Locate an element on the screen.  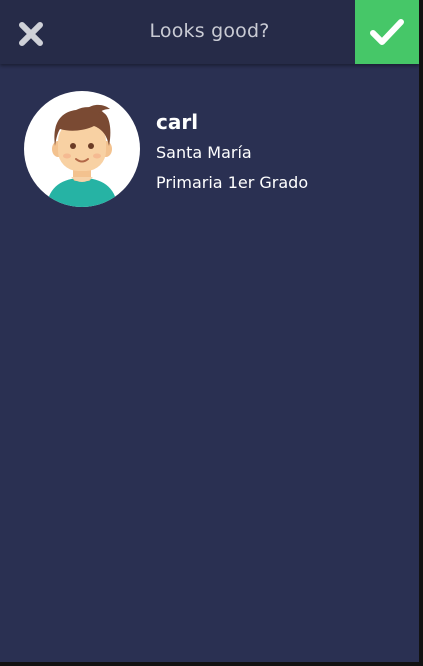
student-name: carl is located at coordinates (177, 122).